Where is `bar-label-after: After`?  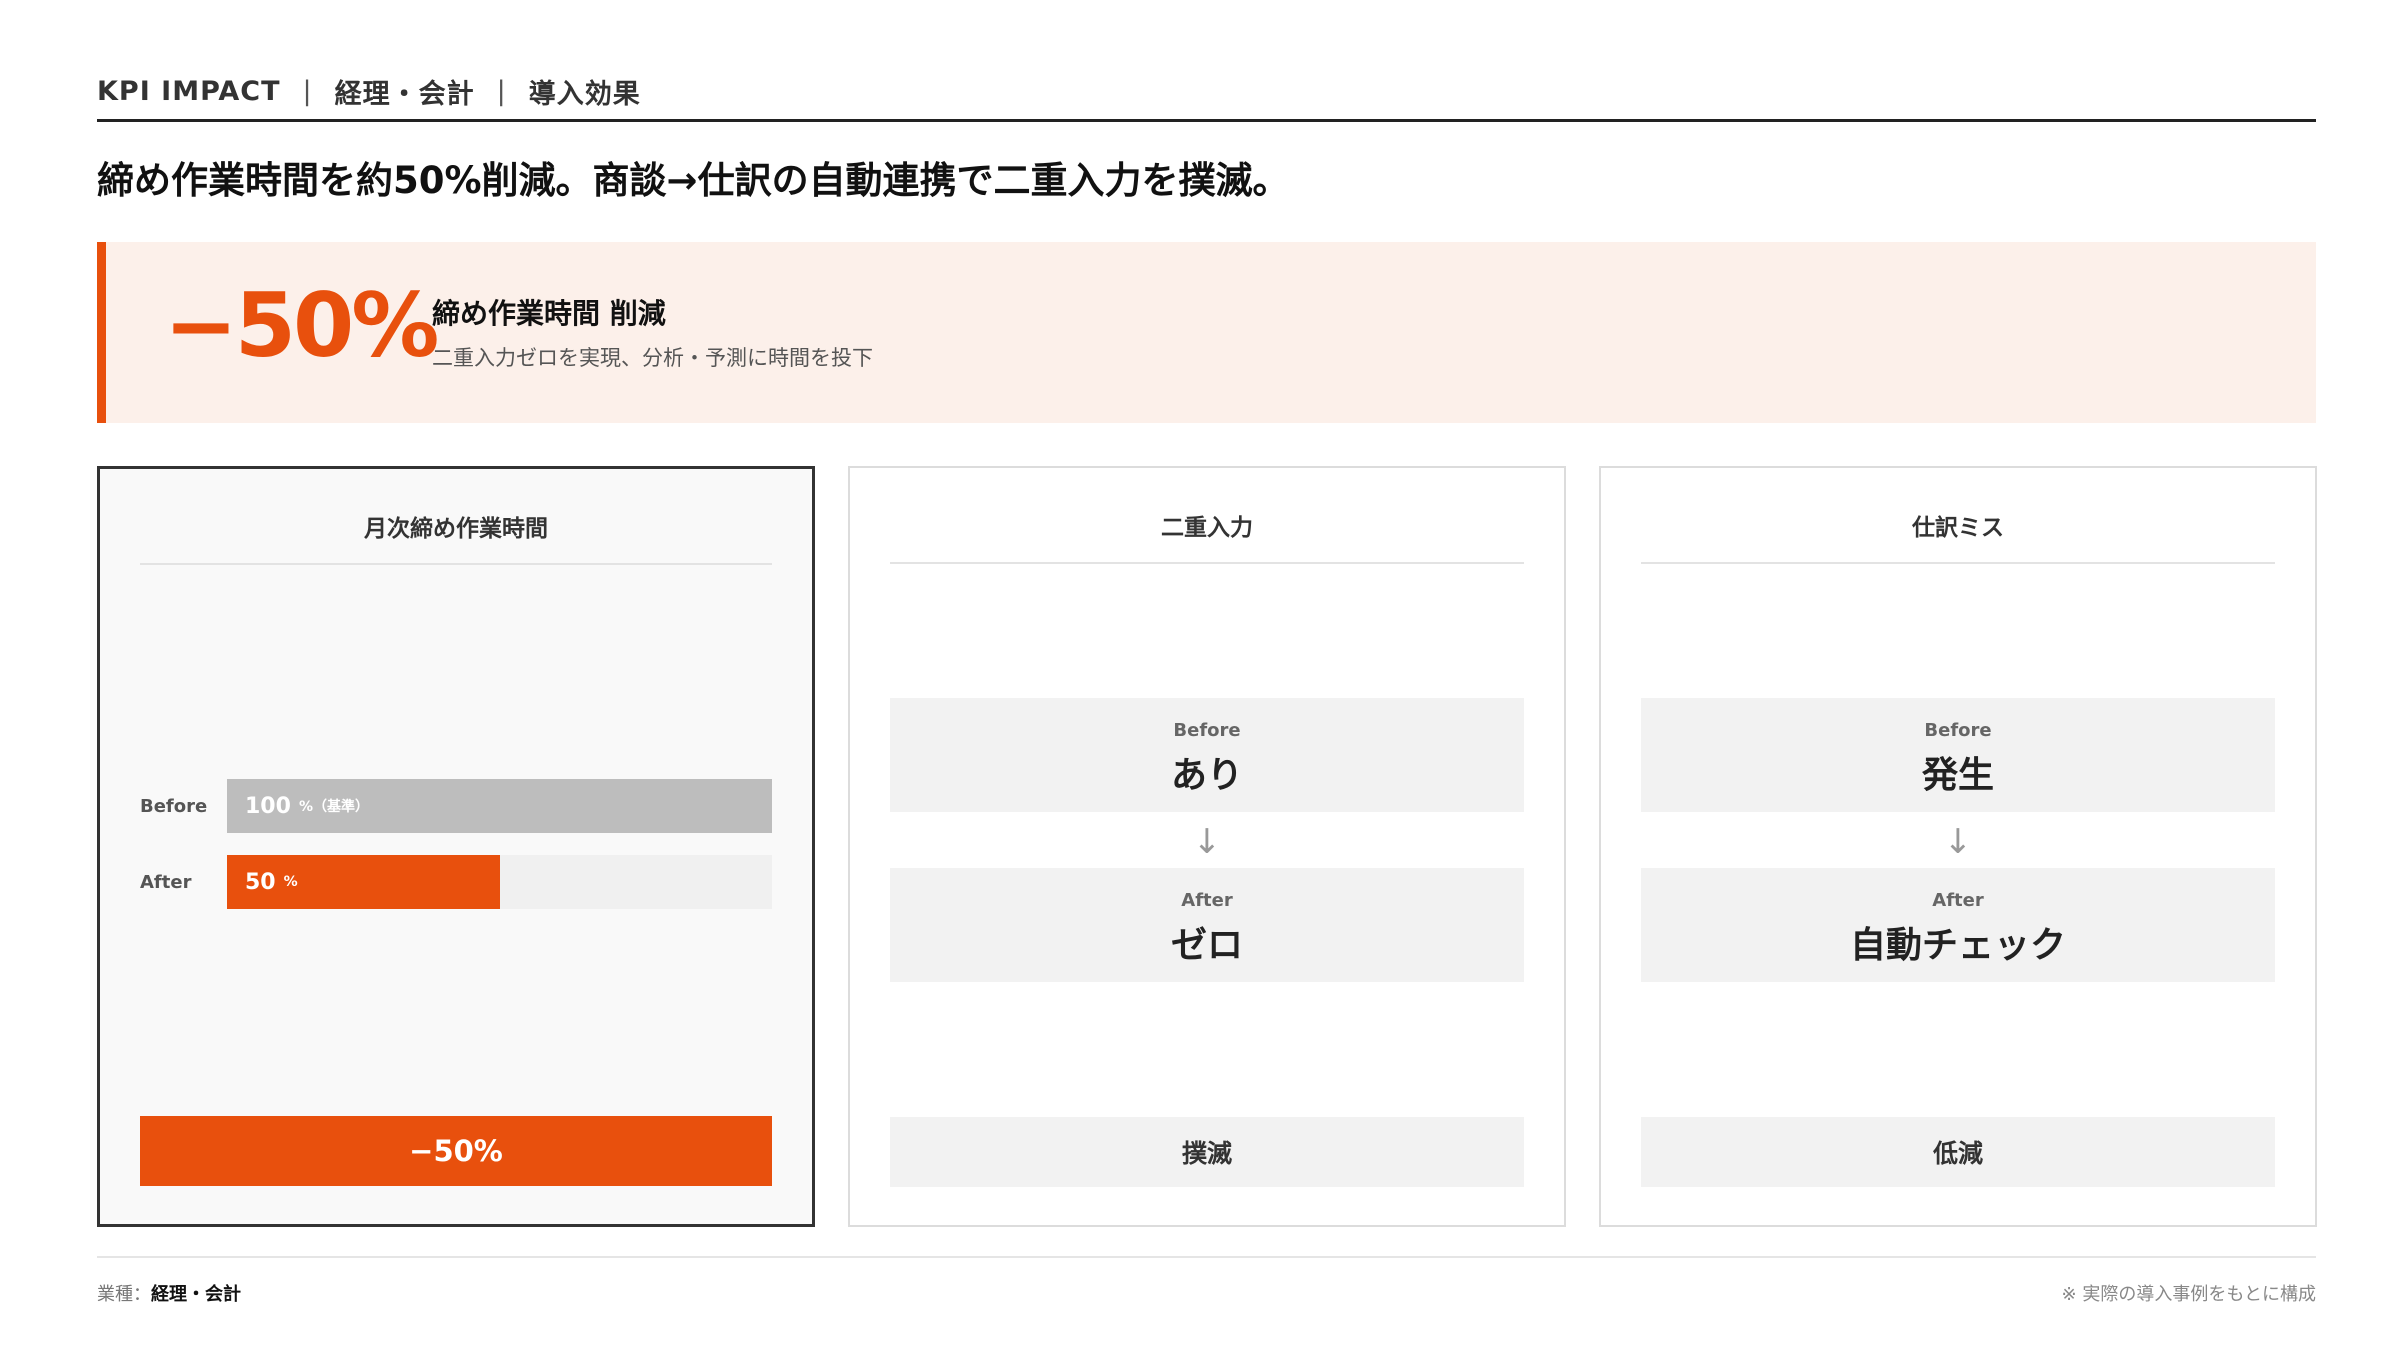
bar-label-after: After is located at coordinates (166, 882).